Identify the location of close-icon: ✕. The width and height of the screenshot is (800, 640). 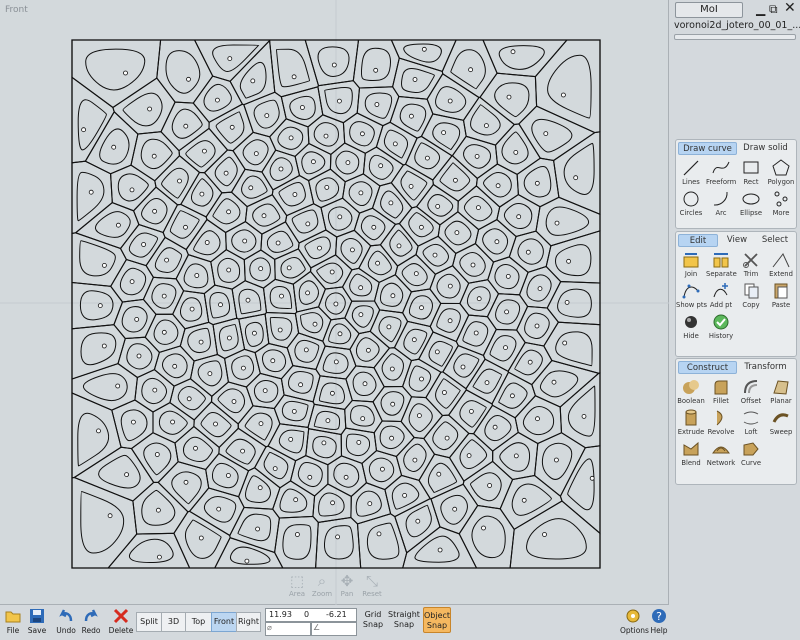
(790, 8).